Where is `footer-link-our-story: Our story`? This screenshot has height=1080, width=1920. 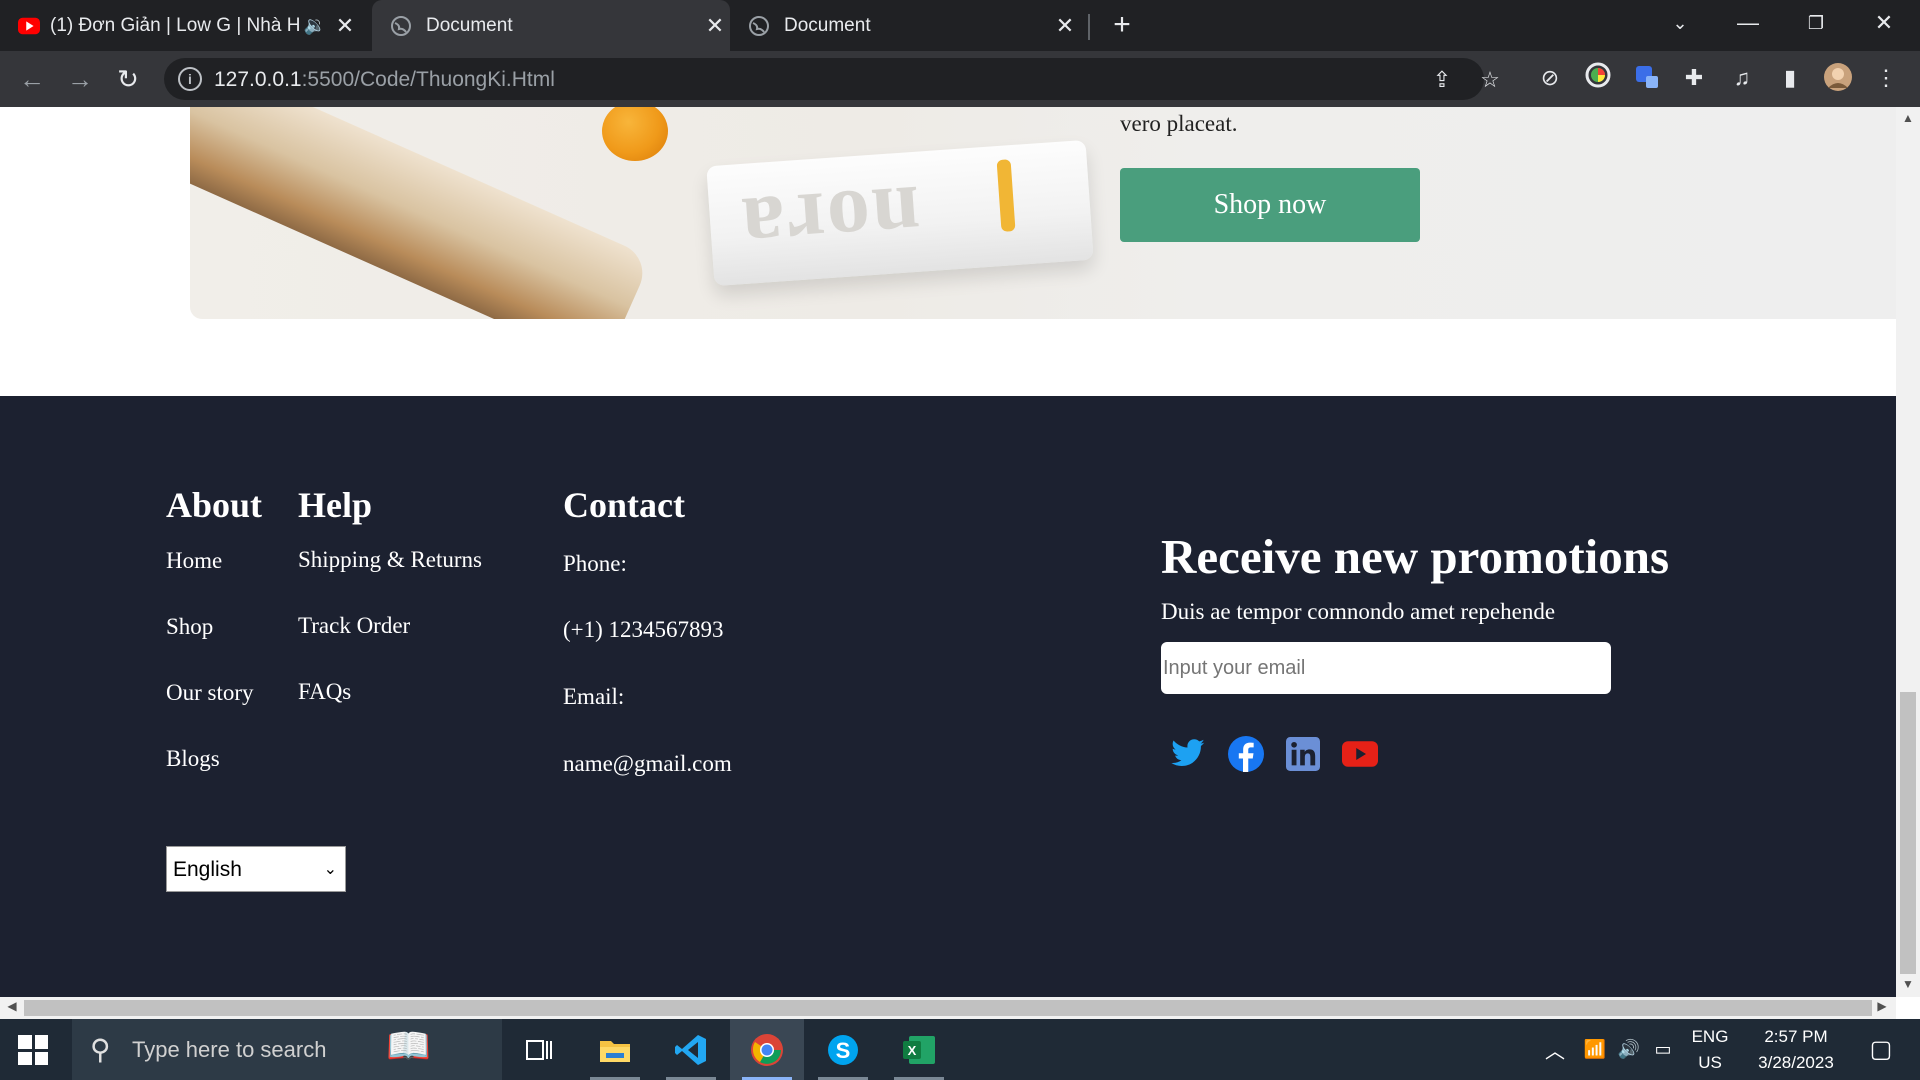
footer-link-our-story: Our story is located at coordinates (210, 693).